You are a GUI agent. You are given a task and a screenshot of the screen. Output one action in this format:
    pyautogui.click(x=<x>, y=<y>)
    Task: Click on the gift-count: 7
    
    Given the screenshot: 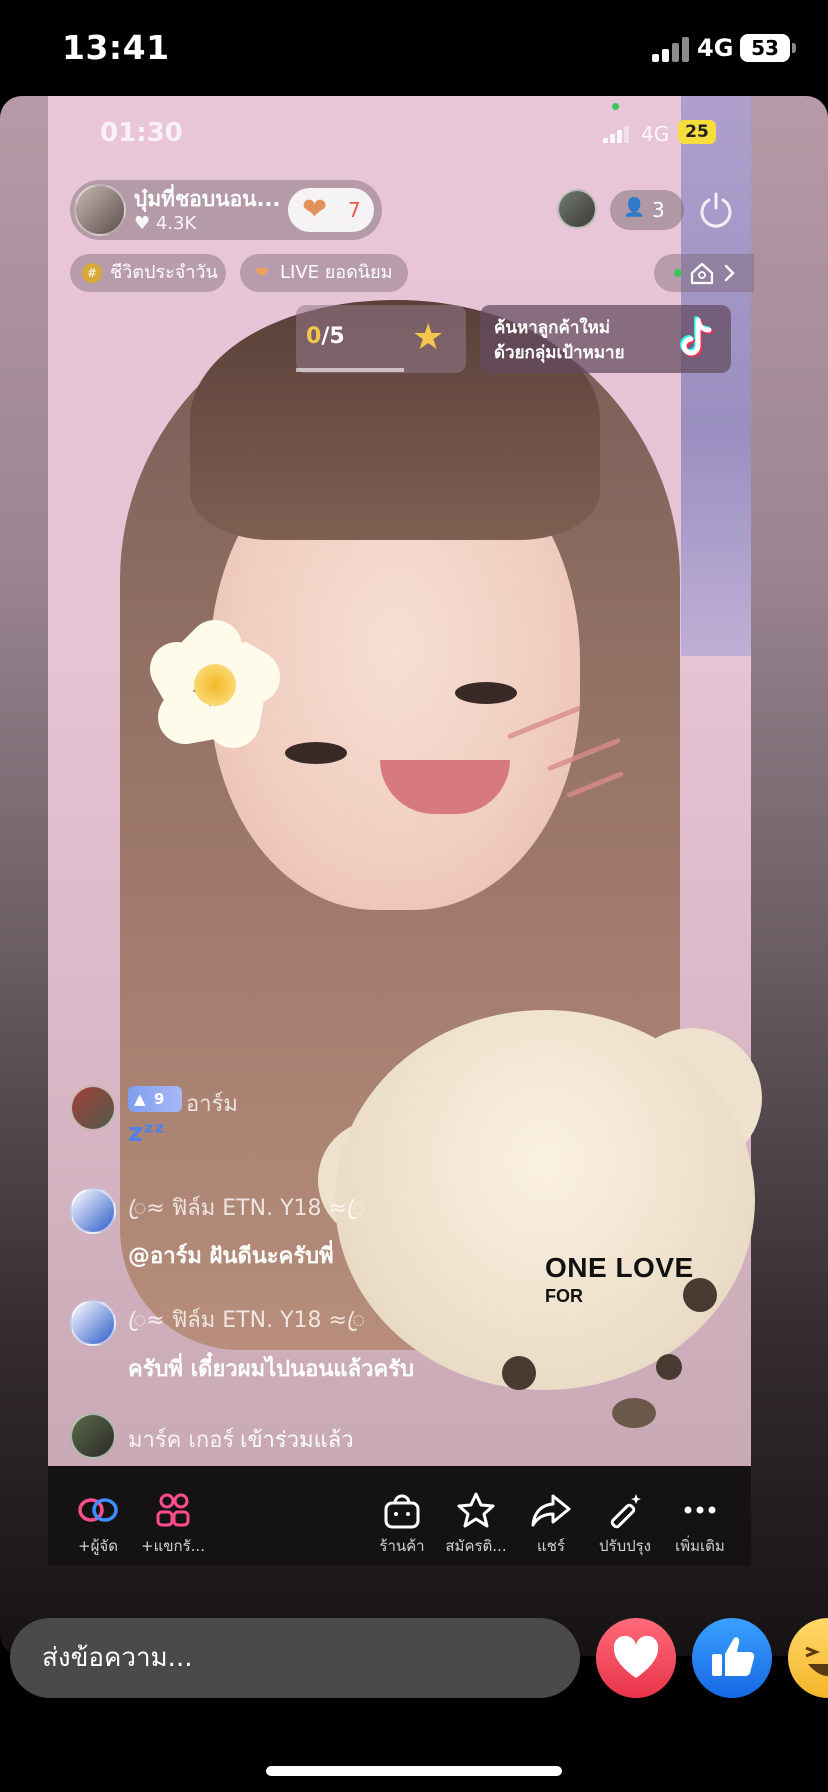 What is the action you would take?
    pyautogui.click(x=354, y=210)
    